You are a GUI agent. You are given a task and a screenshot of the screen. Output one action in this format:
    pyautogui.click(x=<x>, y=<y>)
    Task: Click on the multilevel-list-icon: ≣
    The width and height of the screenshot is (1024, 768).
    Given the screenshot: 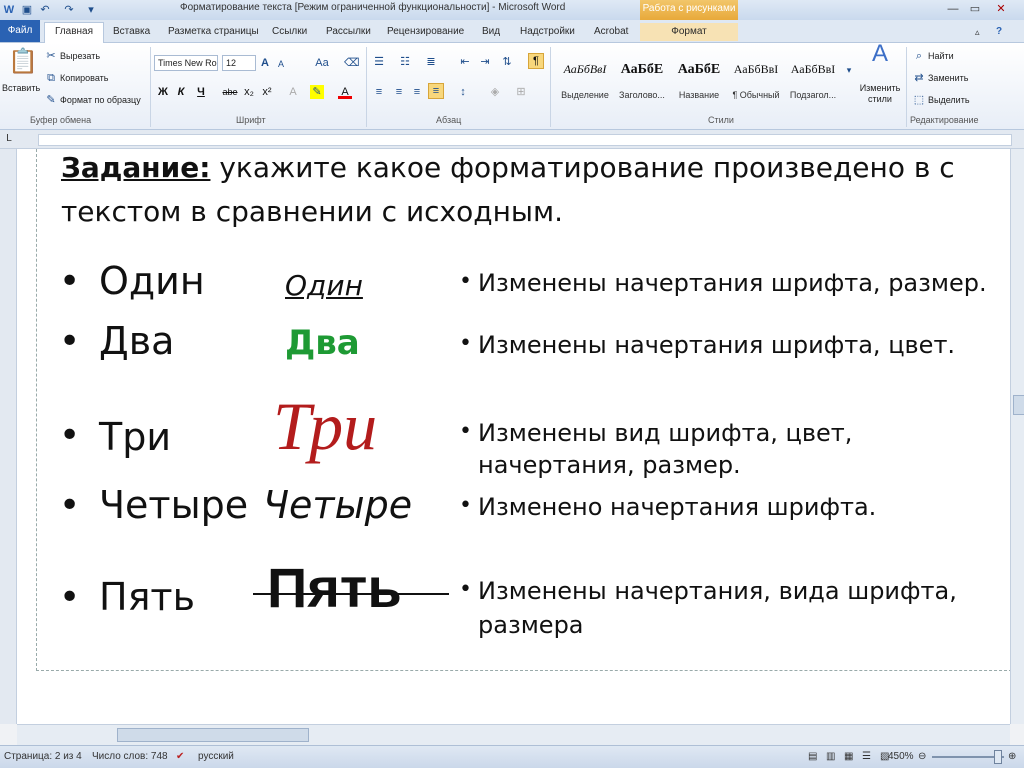 What is the action you would take?
    pyautogui.click(x=431, y=62)
    